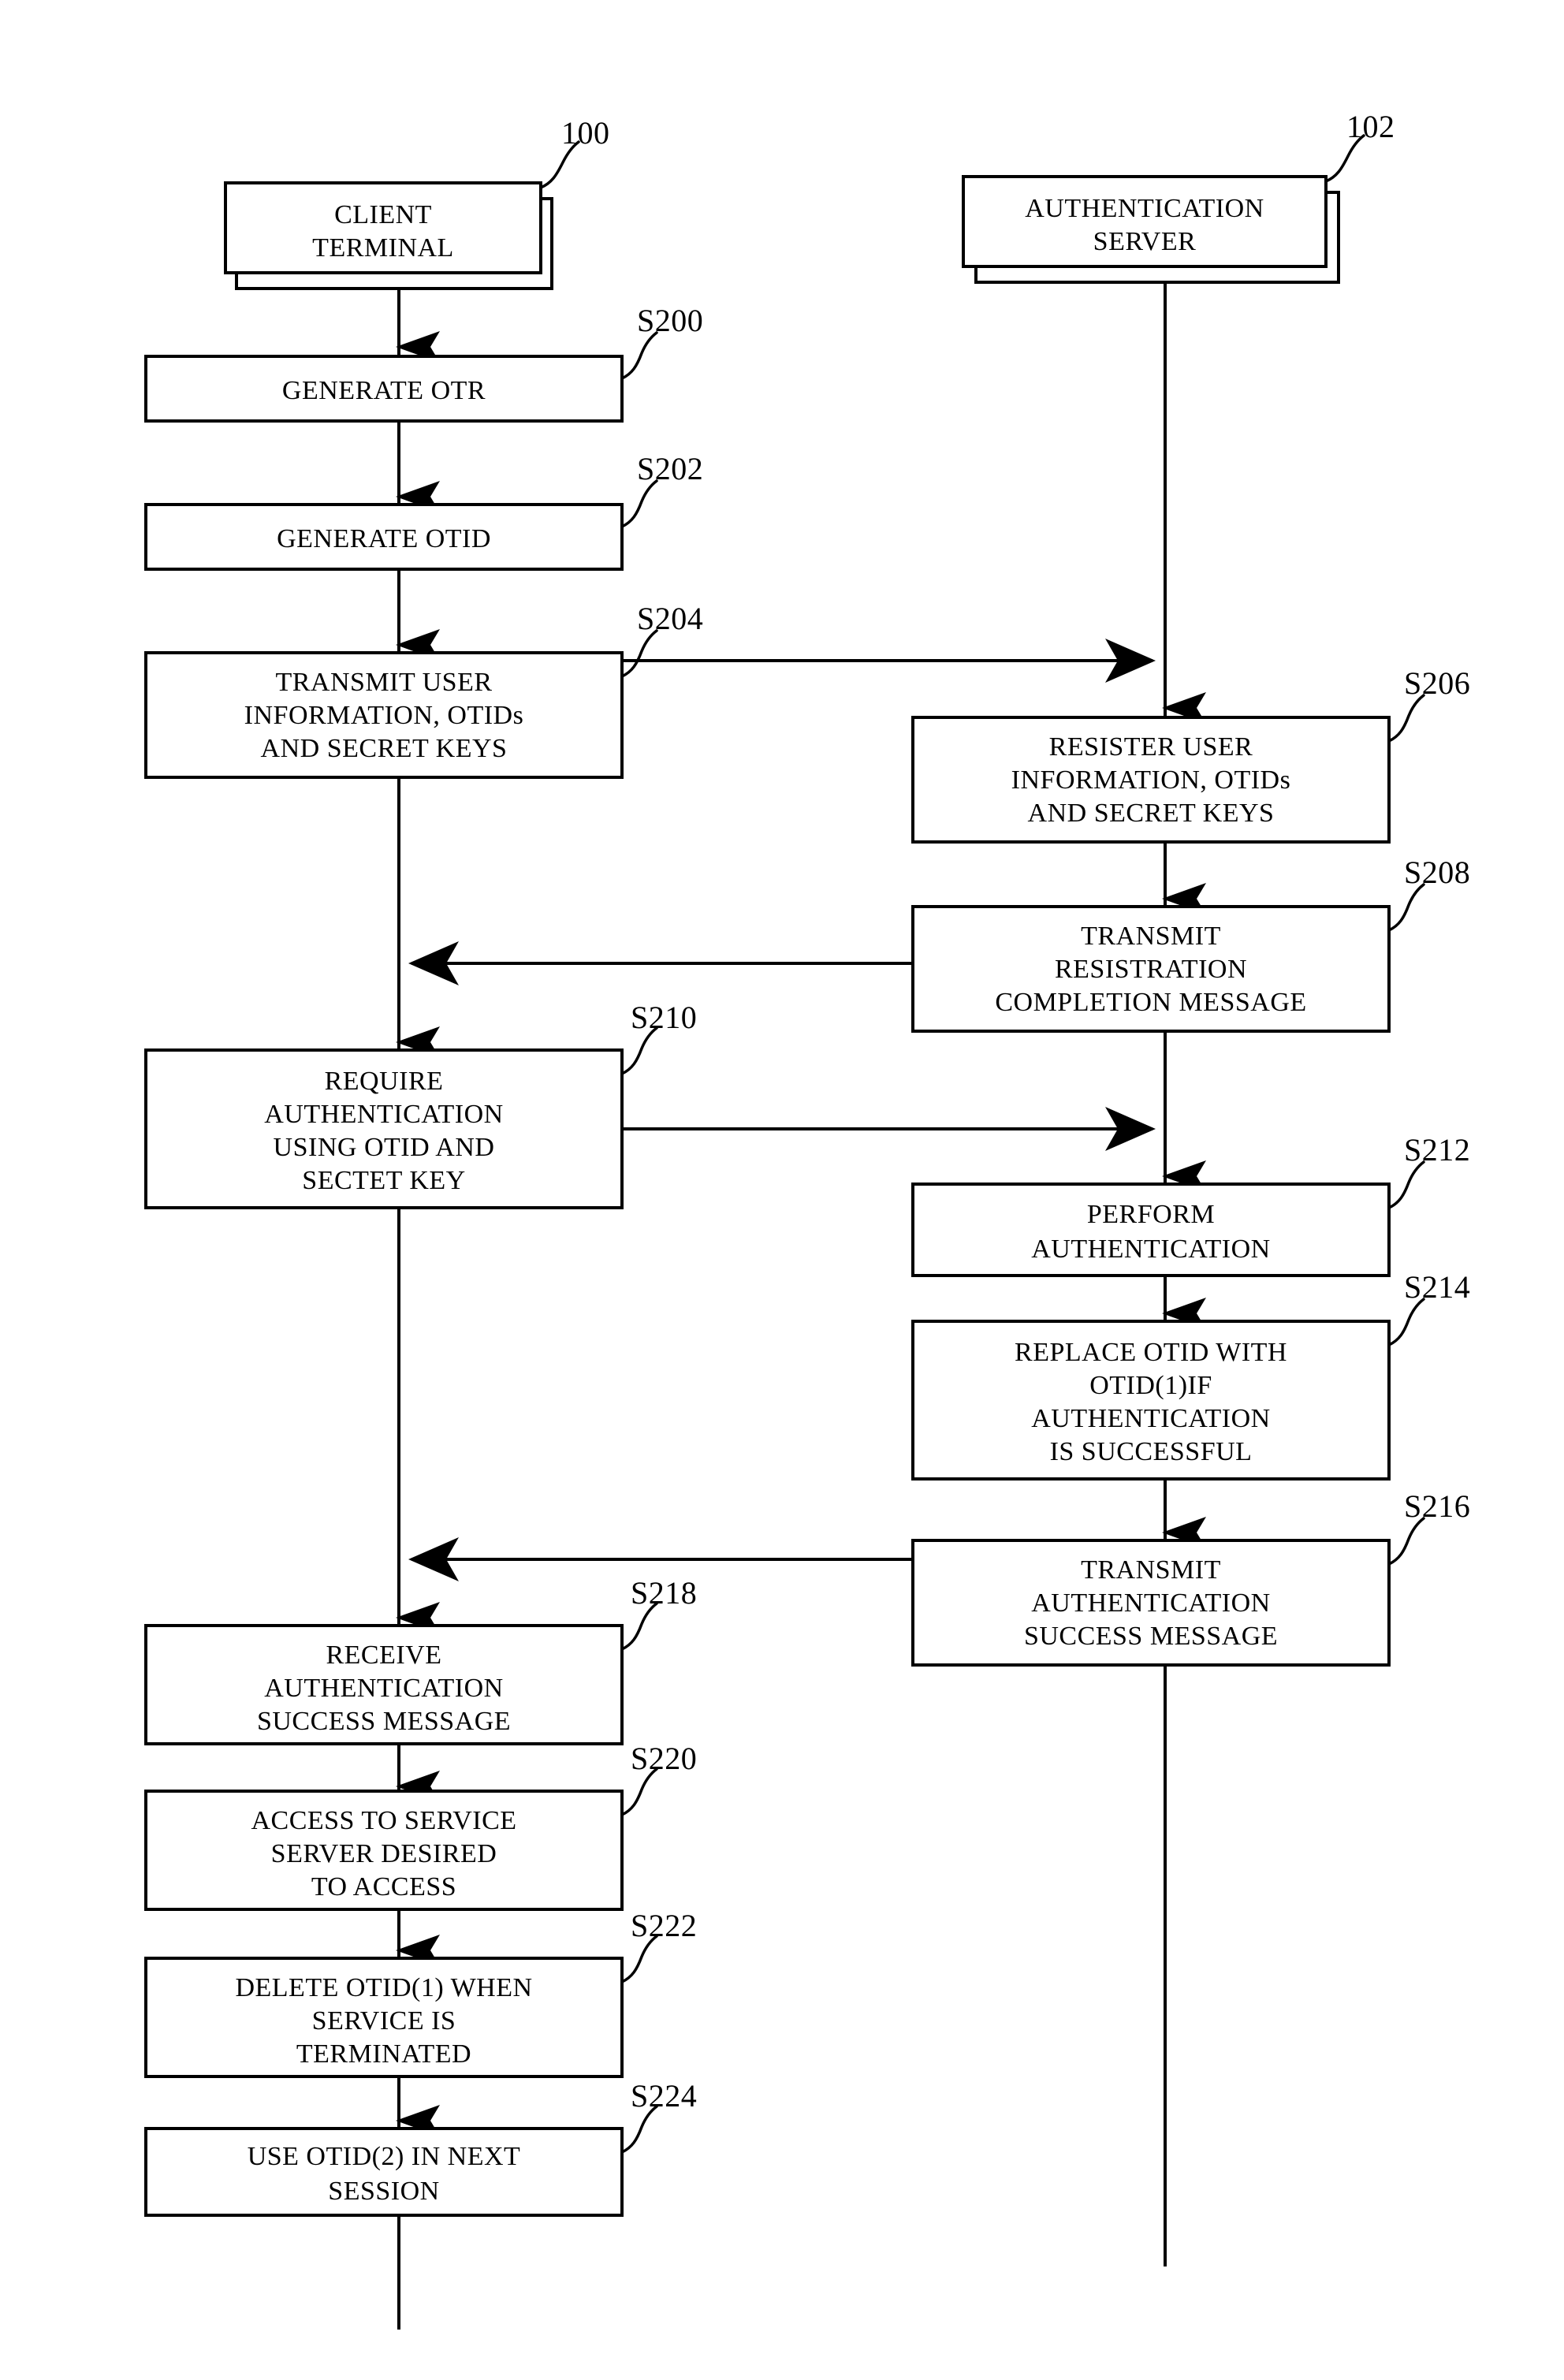 This screenshot has height=2380, width=1564. I want to click on s222-label-line3: TERMINATED, so click(384, 2054).